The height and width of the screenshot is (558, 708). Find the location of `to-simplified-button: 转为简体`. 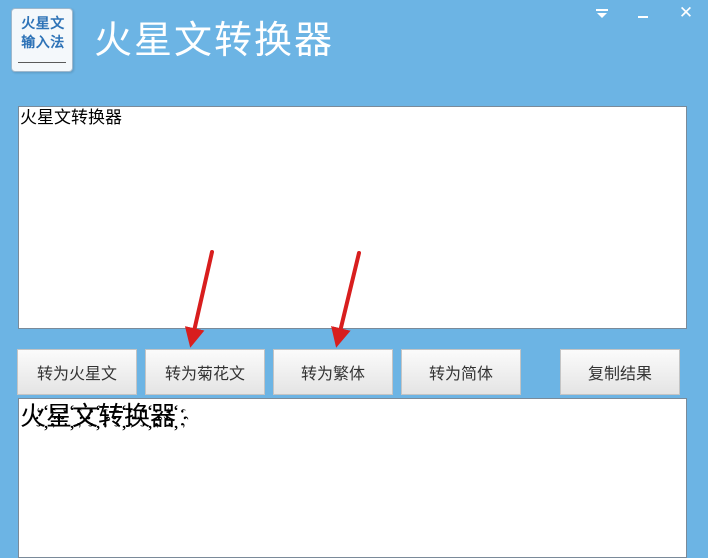

to-simplified-button: 转为简体 is located at coordinates (461, 372).